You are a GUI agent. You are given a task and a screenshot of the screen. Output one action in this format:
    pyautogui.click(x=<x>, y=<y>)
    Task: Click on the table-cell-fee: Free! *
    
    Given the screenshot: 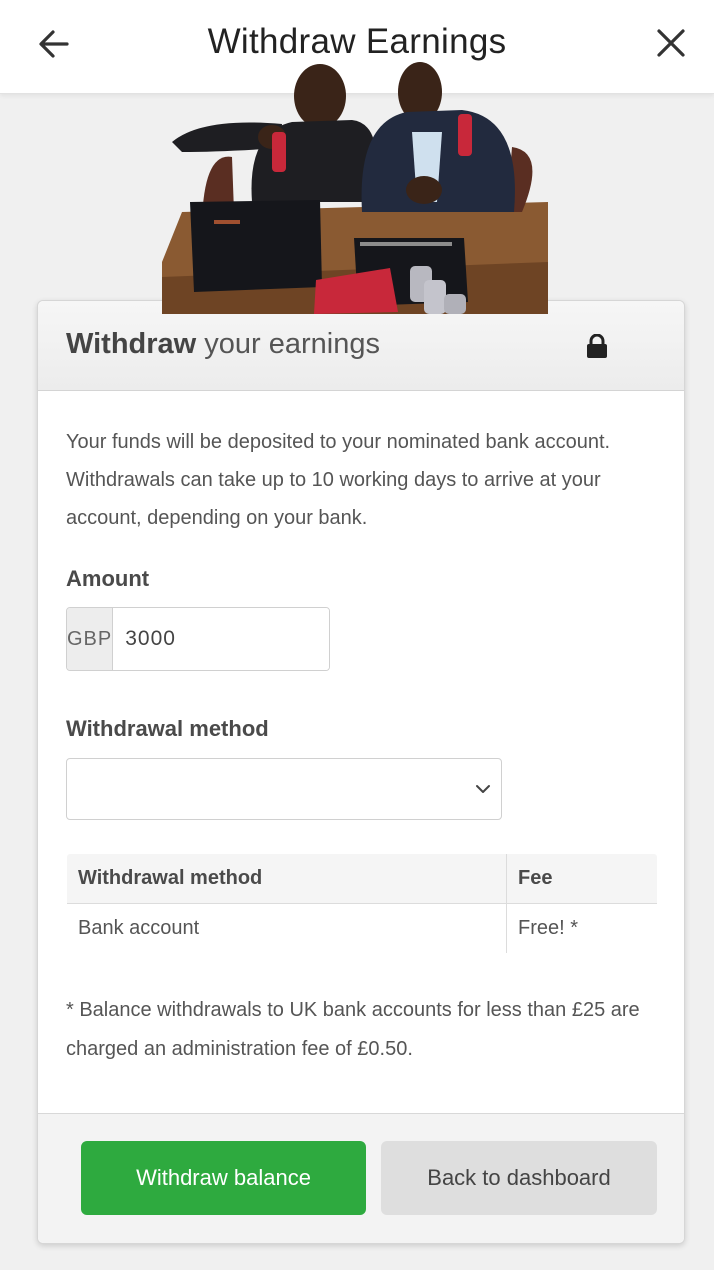 What is the action you would take?
    pyautogui.click(x=581, y=928)
    